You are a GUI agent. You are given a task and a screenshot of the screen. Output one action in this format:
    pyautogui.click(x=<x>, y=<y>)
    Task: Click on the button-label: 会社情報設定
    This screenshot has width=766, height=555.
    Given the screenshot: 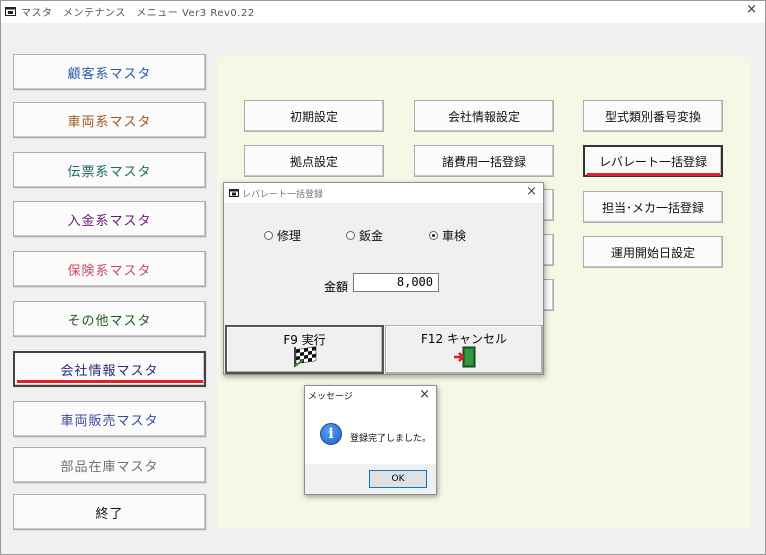 What is the action you would take?
    pyautogui.click(x=483, y=116)
    